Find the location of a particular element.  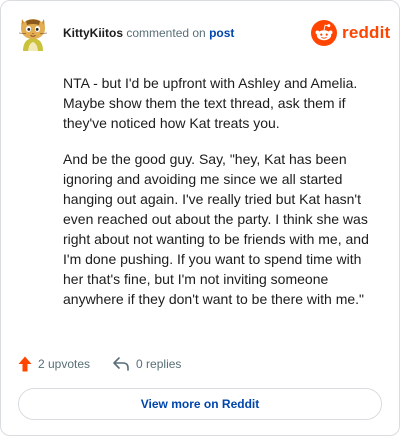

avatar is located at coordinates (33, 33).